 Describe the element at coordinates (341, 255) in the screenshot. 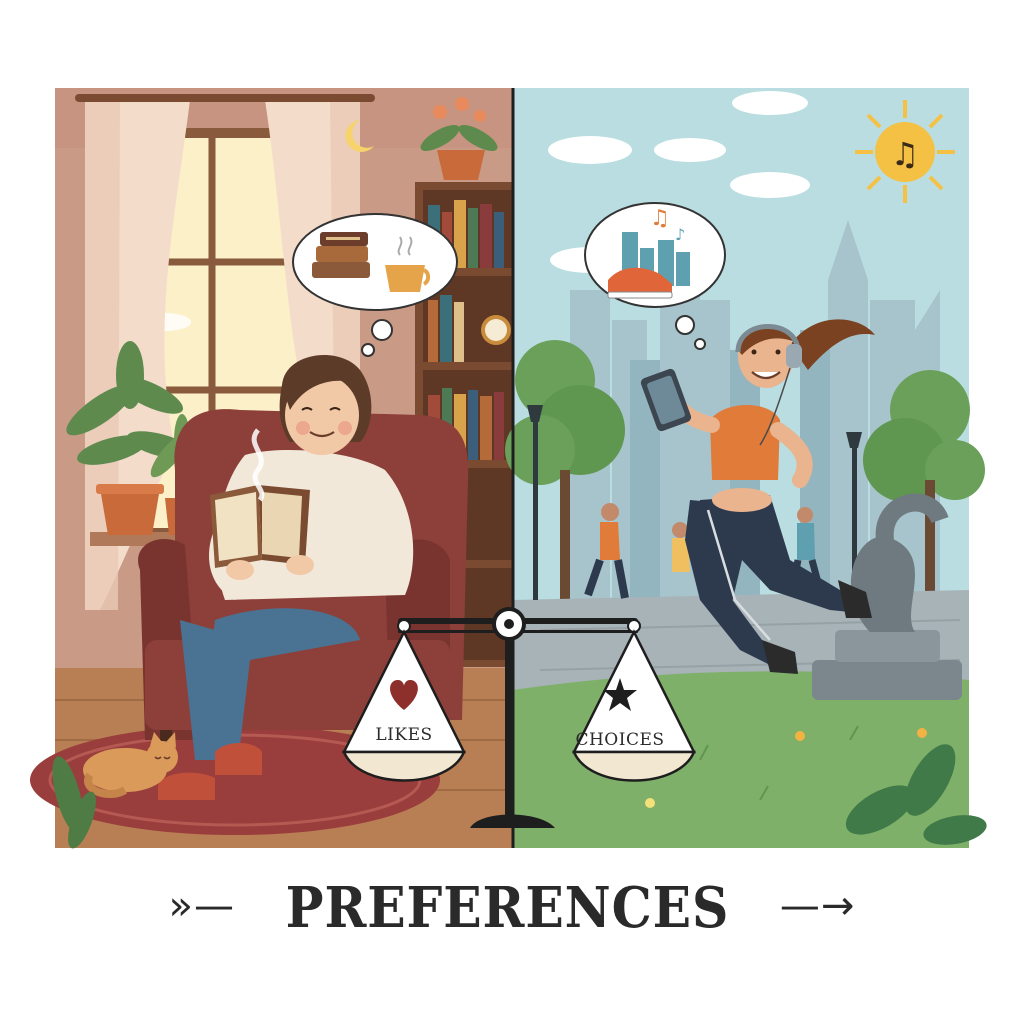

I see `books-icon` at that location.